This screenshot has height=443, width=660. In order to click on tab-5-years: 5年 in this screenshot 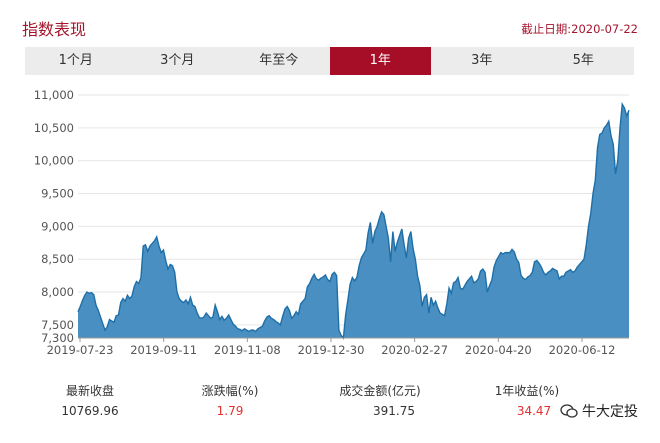, I will do `click(584, 61)`.